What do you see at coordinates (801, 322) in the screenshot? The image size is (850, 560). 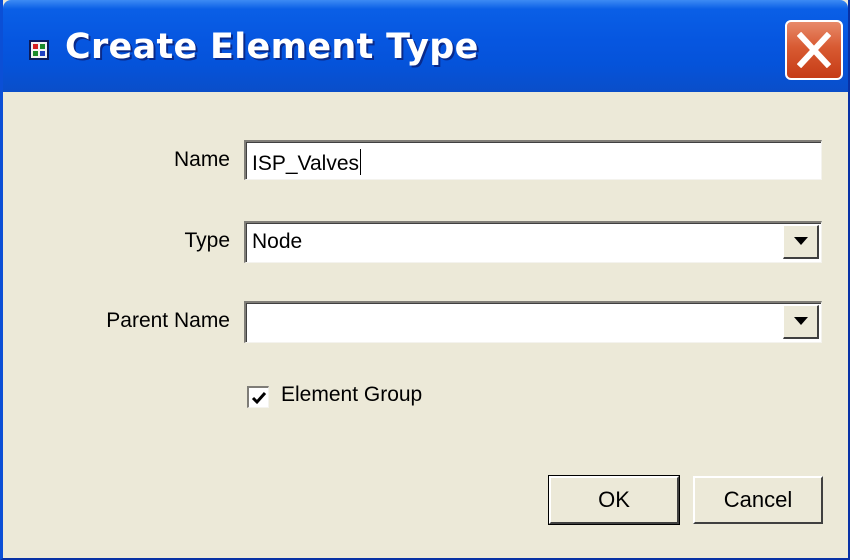 I see `parent-name-dropdown-button` at bounding box center [801, 322].